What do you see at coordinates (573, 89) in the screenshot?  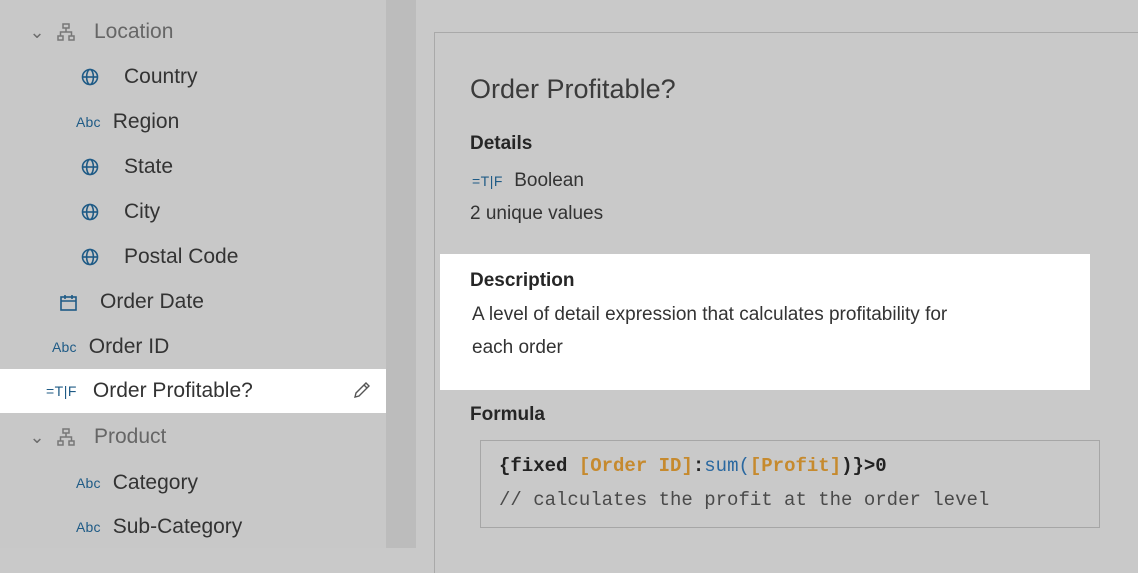 I see `field-title: Order Profitable?` at bounding box center [573, 89].